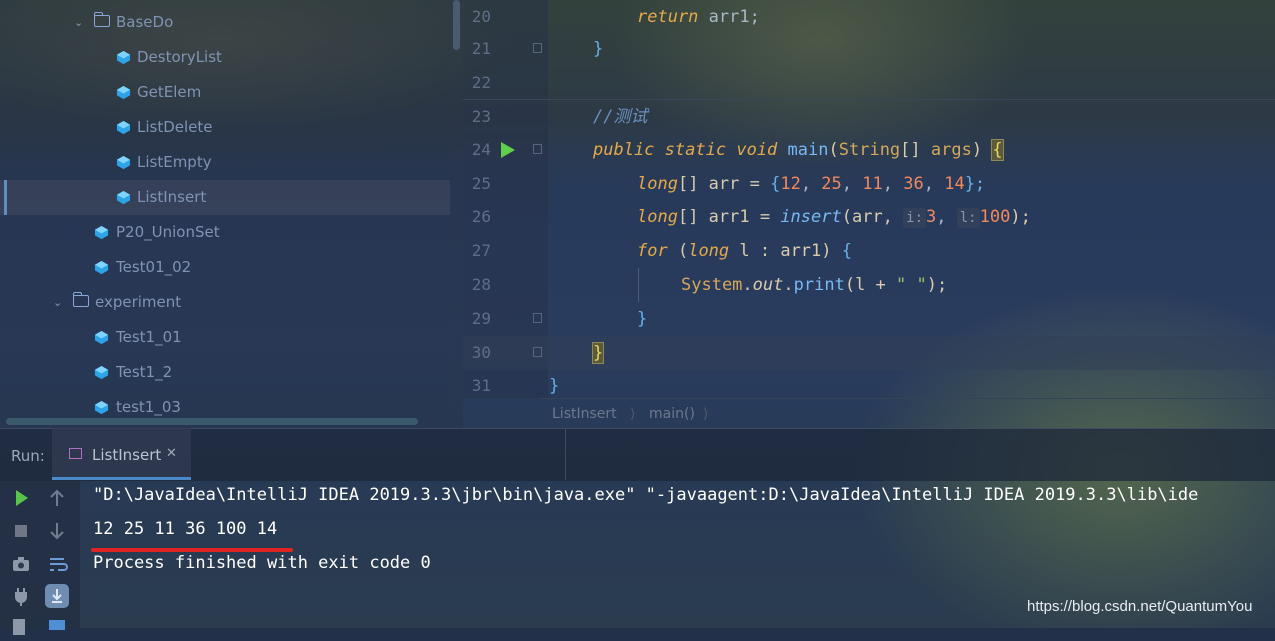 The height and width of the screenshot is (641, 1275). I want to click on tree-item-test1-2: Test1_2, so click(225, 372).